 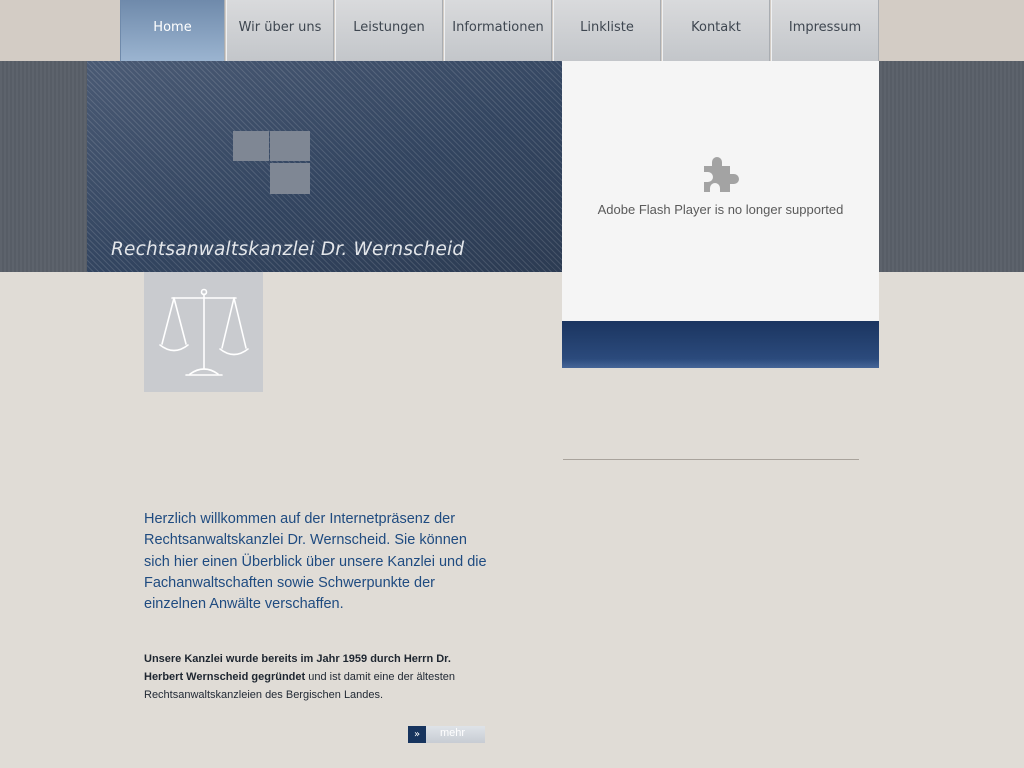 I want to click on more-button: » mehr, so click(x=446, y=734).